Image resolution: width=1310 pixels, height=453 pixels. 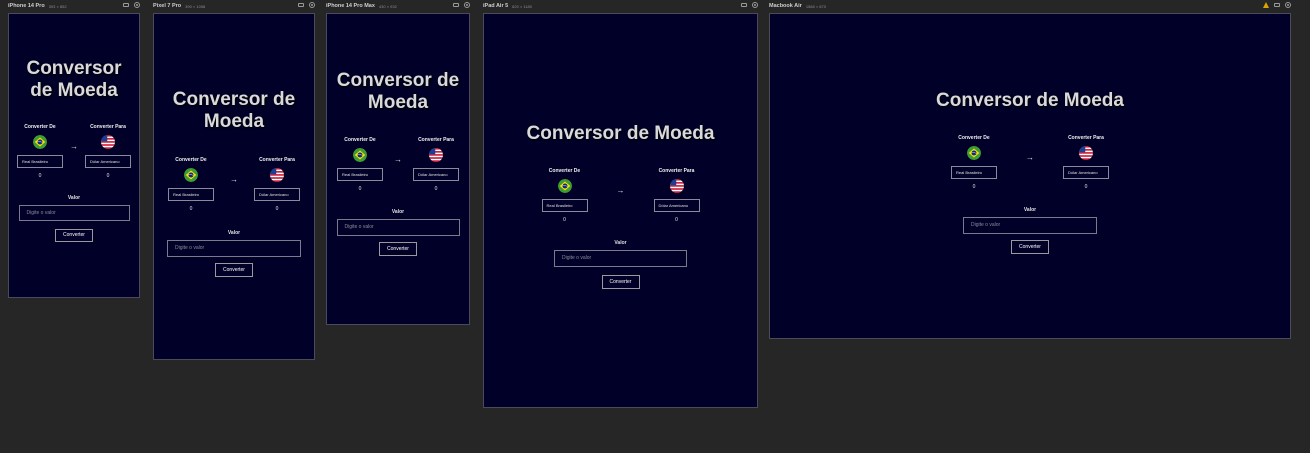 What do you see at coordinates (57, 6) in the screenshot?
I see `device-size: 393 × 852` at bounding box center [57, 6].